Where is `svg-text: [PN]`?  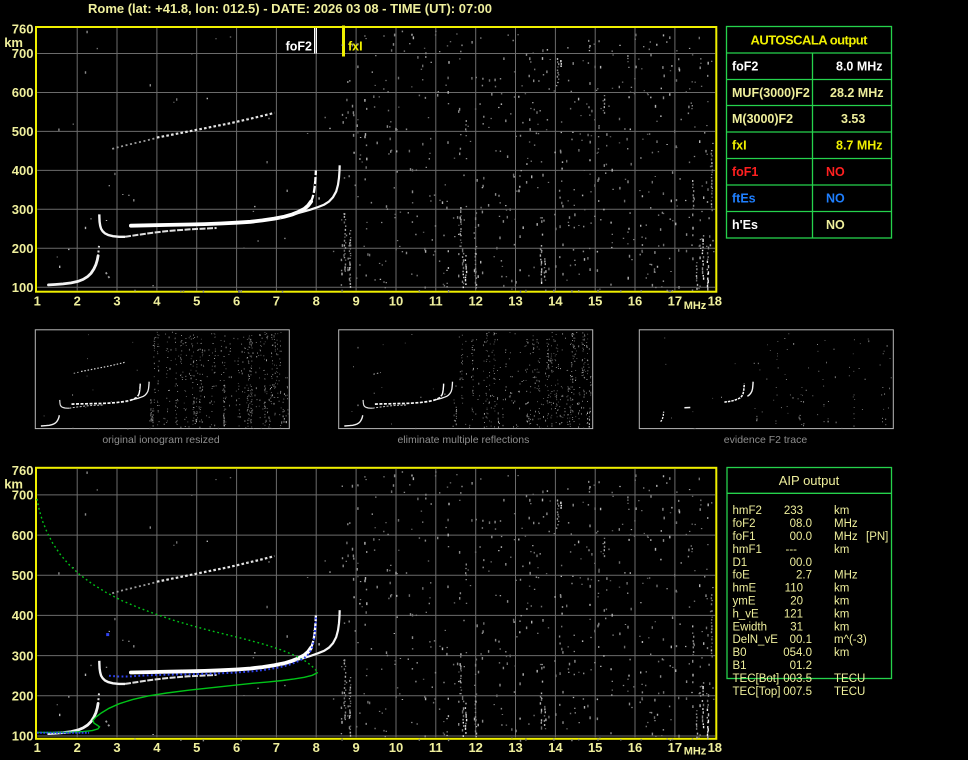
svg-text: [PN] is located at coordinates (877, 537).